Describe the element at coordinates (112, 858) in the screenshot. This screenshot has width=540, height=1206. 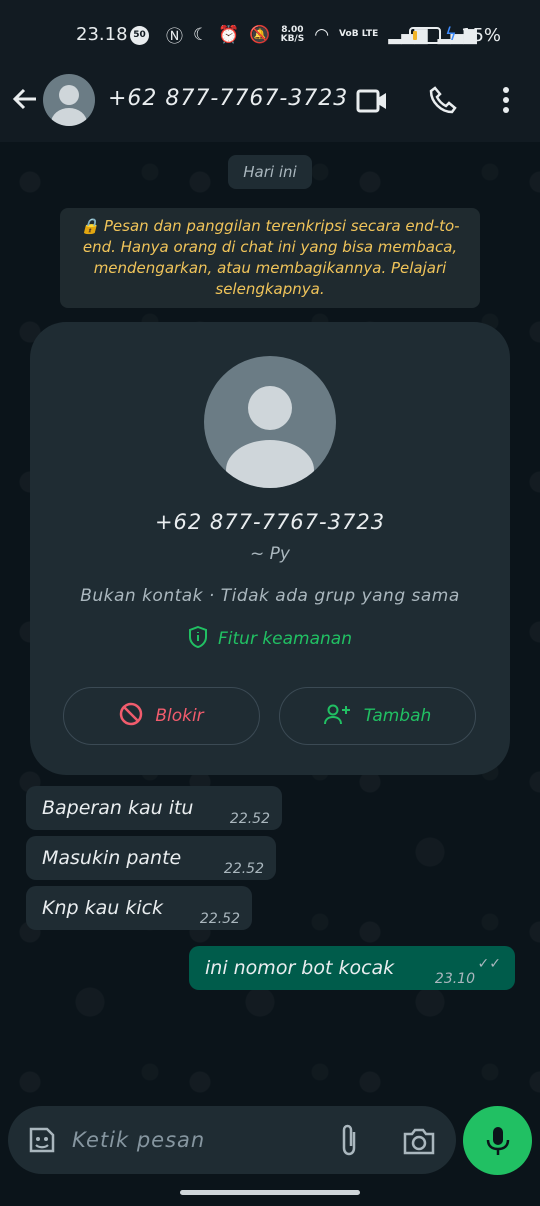
I see `message-text: Masukin pante` at that location.